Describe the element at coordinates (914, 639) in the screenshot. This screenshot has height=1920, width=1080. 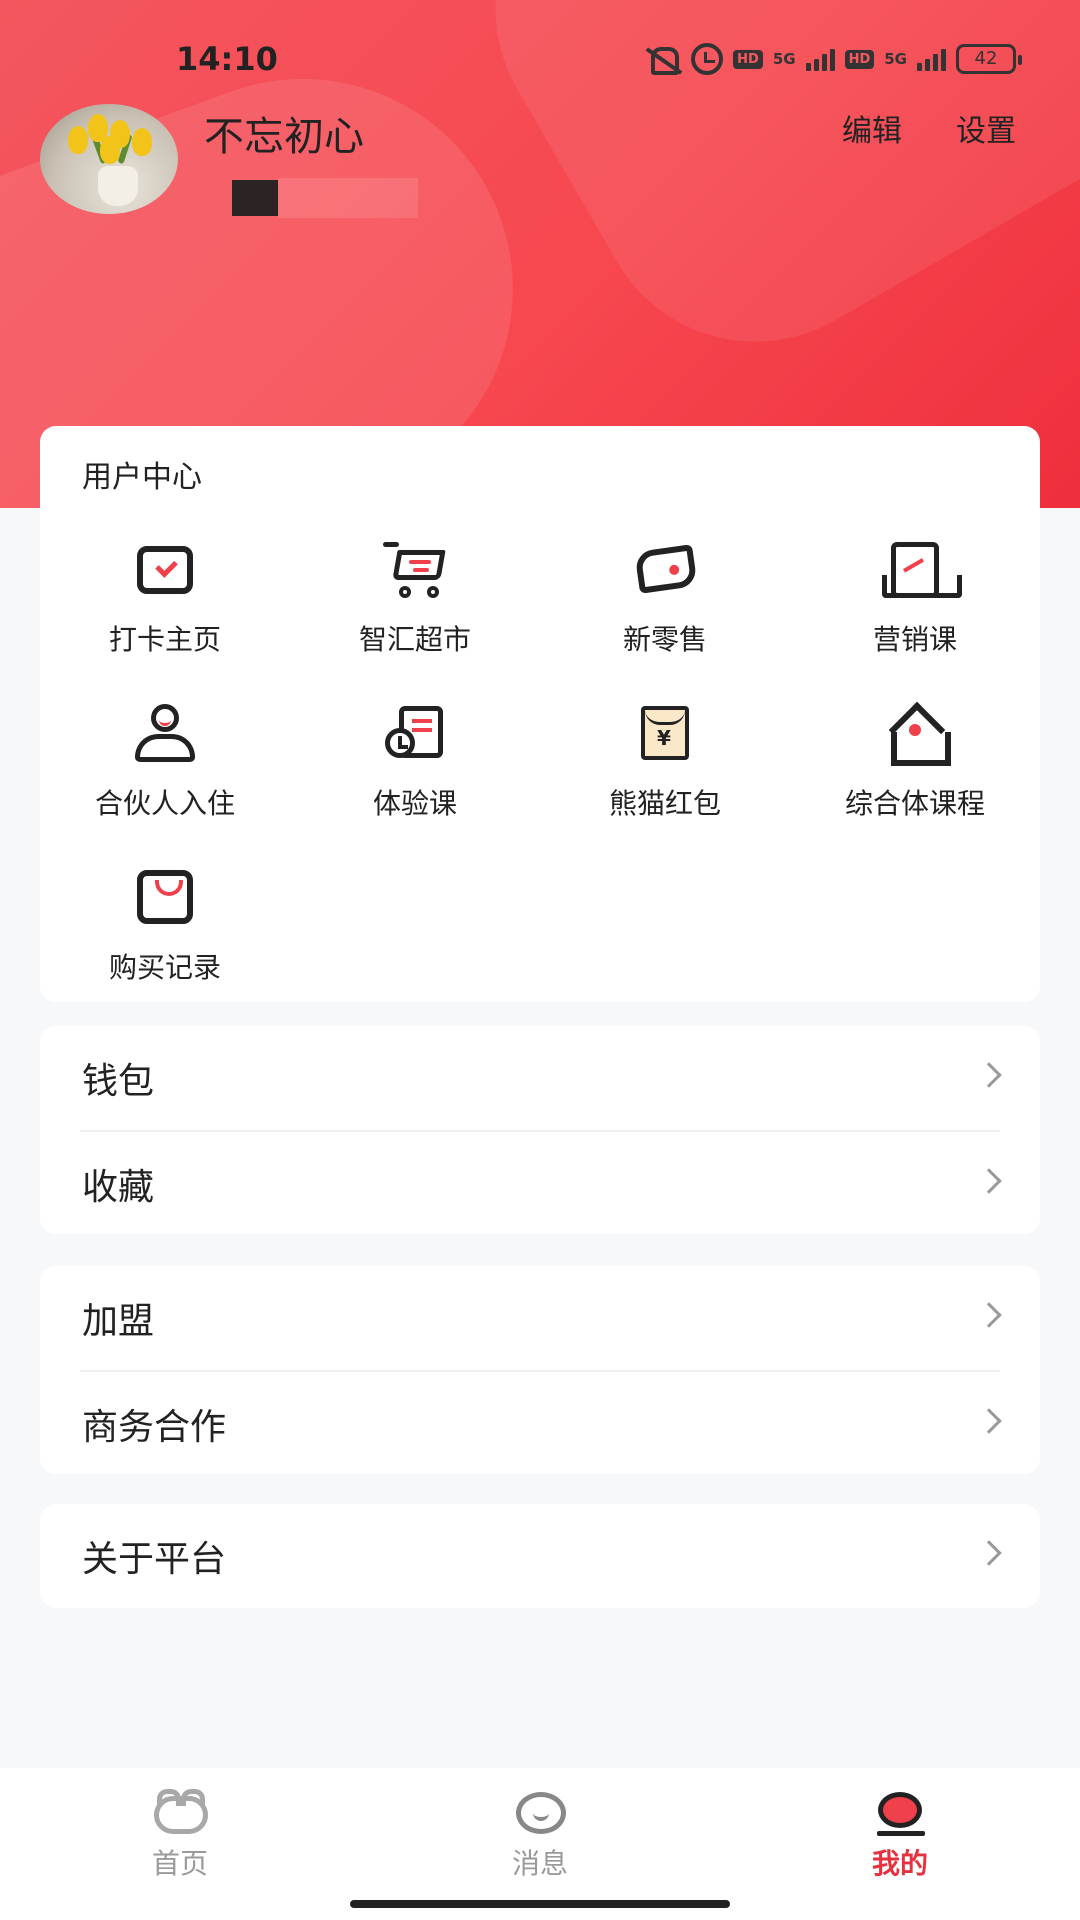
I see `grid-item-label: 营销课` at that location.